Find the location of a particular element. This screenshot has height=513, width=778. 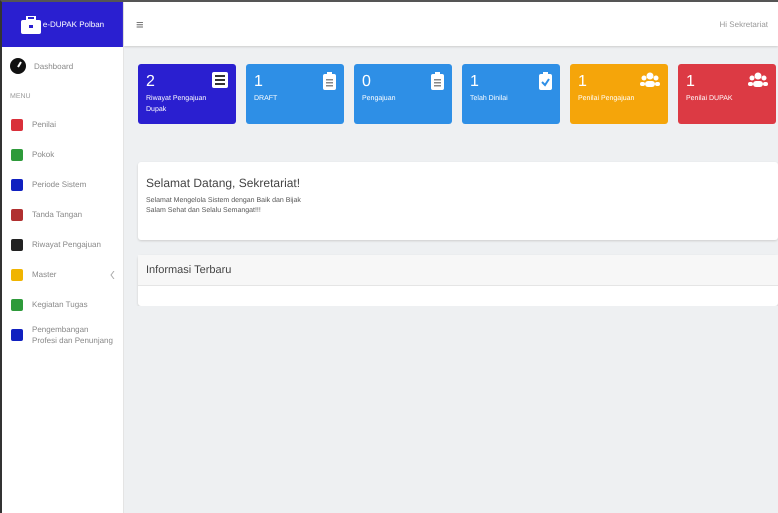

welcome-title: Selamat Datang, Sekretariat! is located at coordinates (224, 183).